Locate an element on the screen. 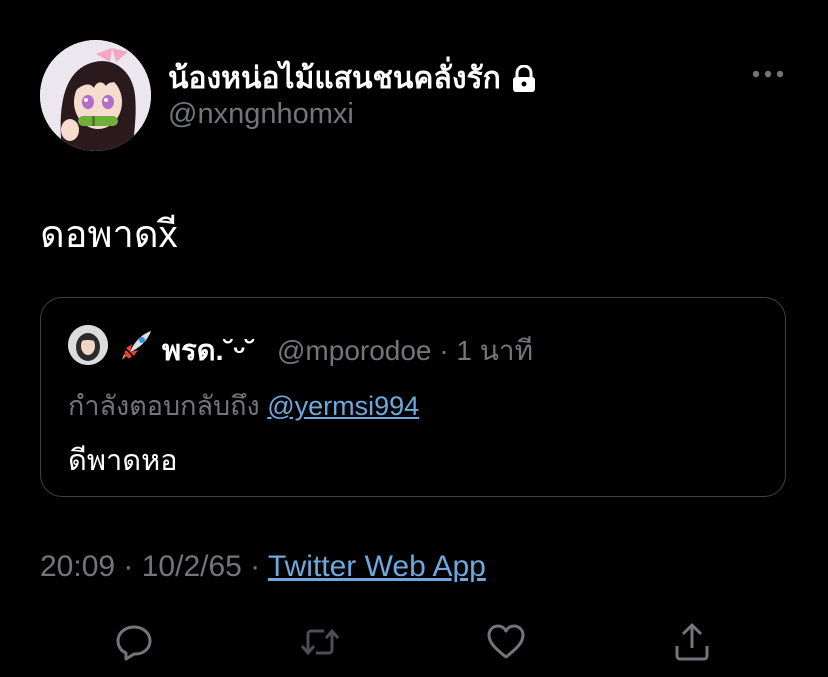 This screenshot has height=677, width=828. retweet-icon is located at coordinates (320, 642).